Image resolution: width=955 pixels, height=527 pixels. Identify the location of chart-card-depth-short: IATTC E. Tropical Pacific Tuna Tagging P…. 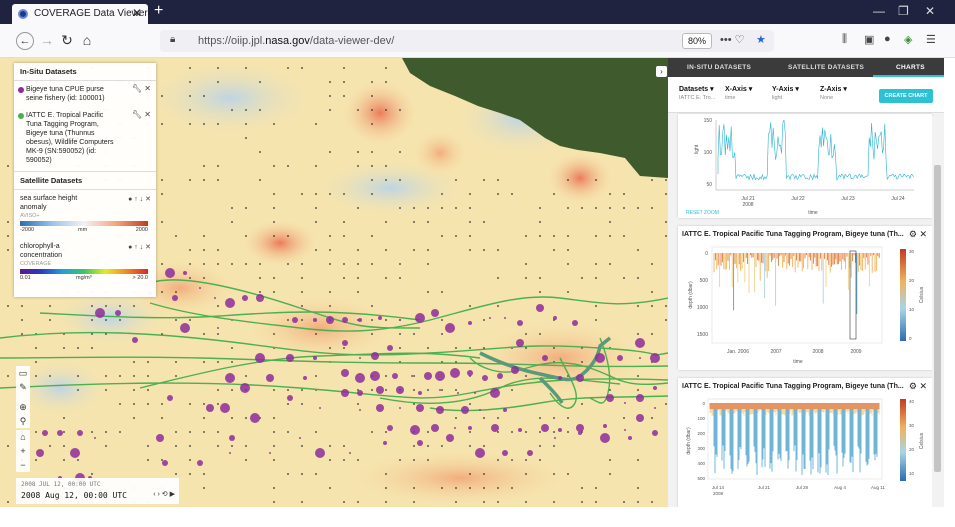
(805, 442).